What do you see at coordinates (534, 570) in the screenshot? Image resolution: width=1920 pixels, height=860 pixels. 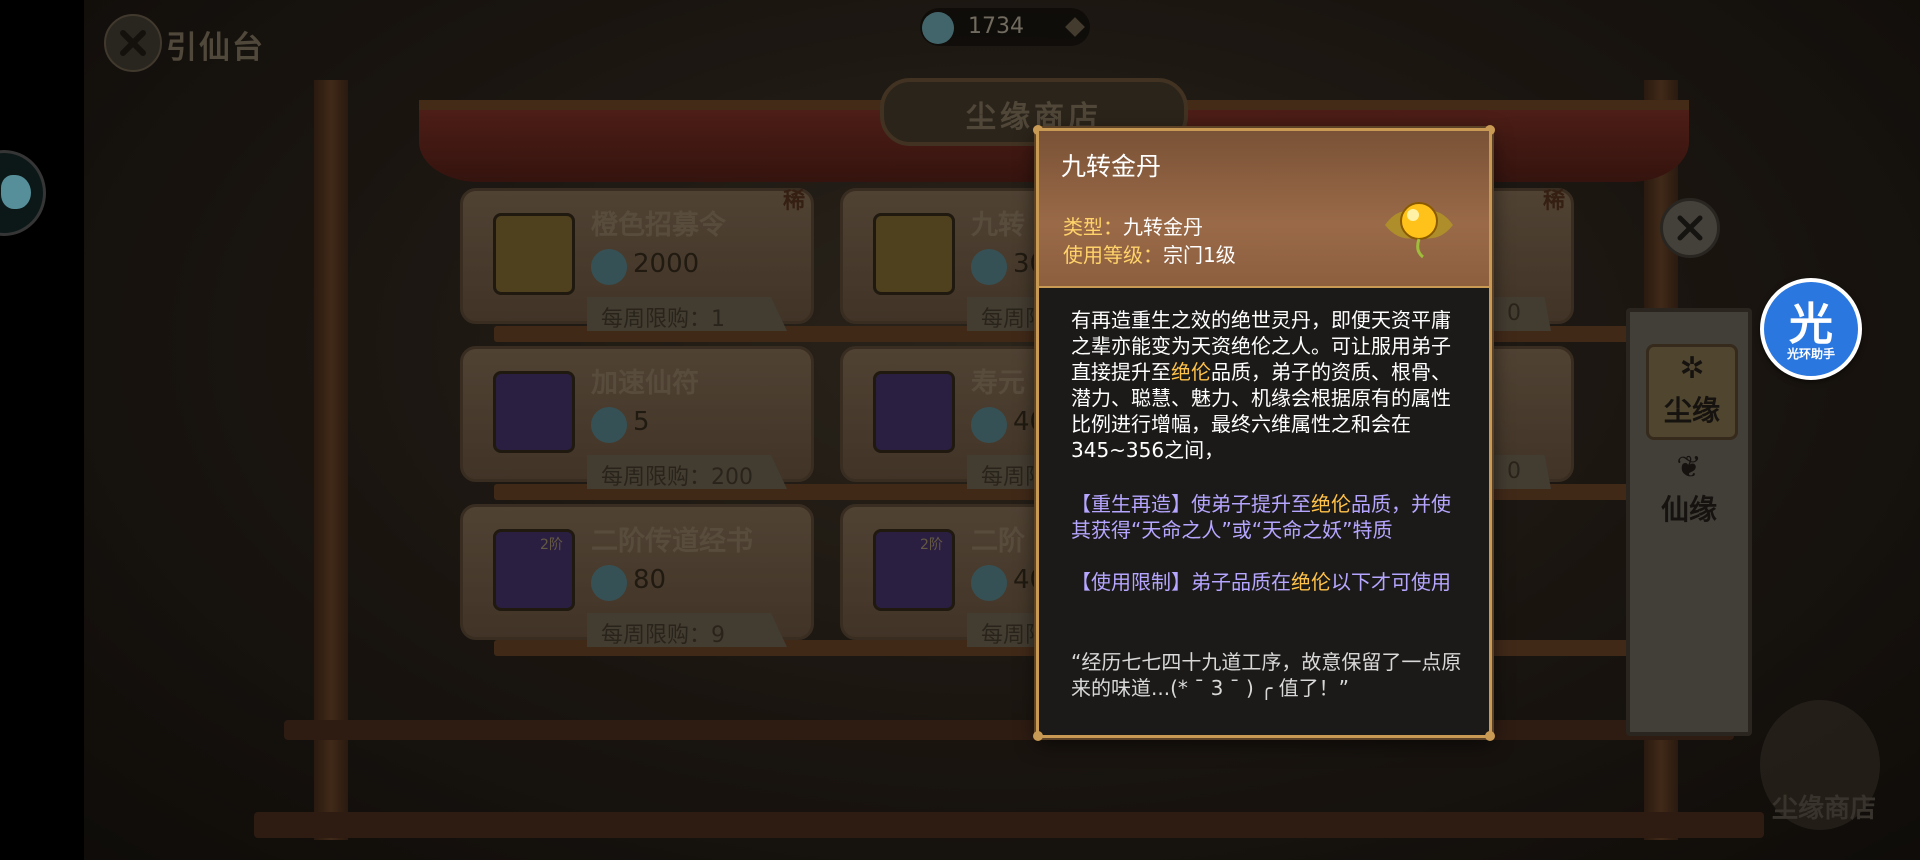 I see `scripture-scroll-icon: 2阶` at bounding box center [534, 570].